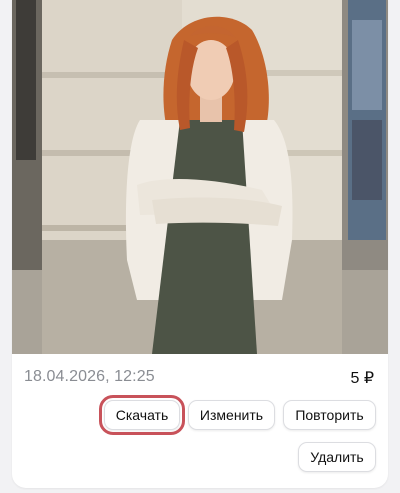 The width and height of the screenshot is (400, 493). Describe the element at coordinates (142, 415) in the screenshot. I see `download-button: Скачать` at that location.